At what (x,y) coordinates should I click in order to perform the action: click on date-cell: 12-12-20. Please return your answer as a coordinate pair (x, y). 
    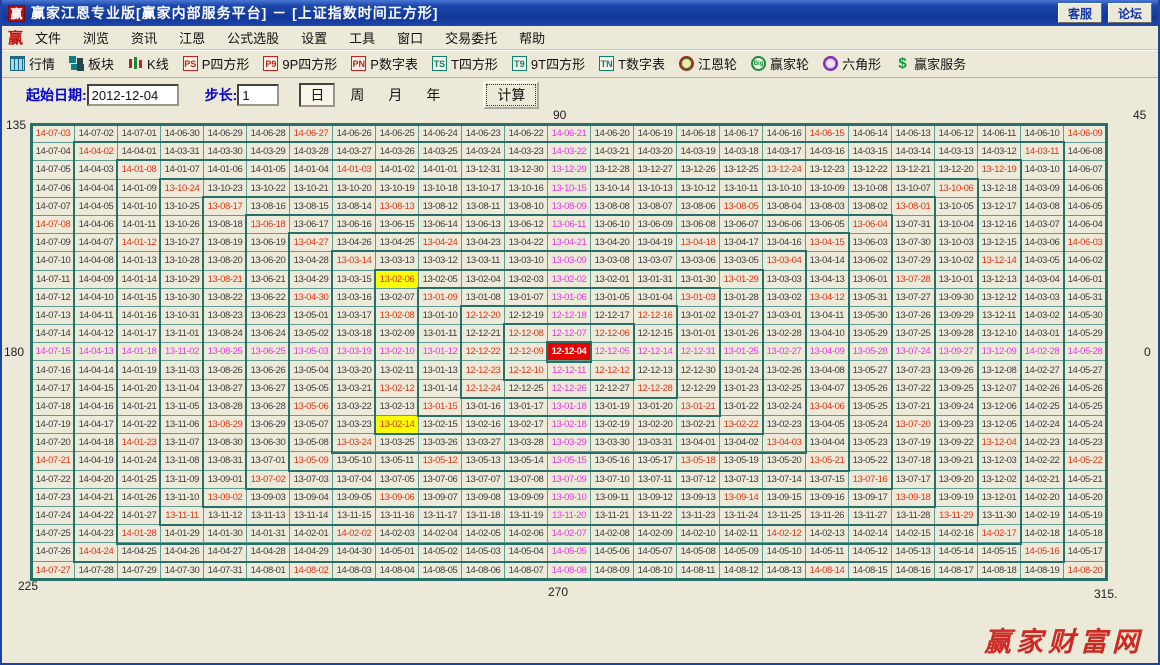
    Looking at the image, I should click on (483, 316).